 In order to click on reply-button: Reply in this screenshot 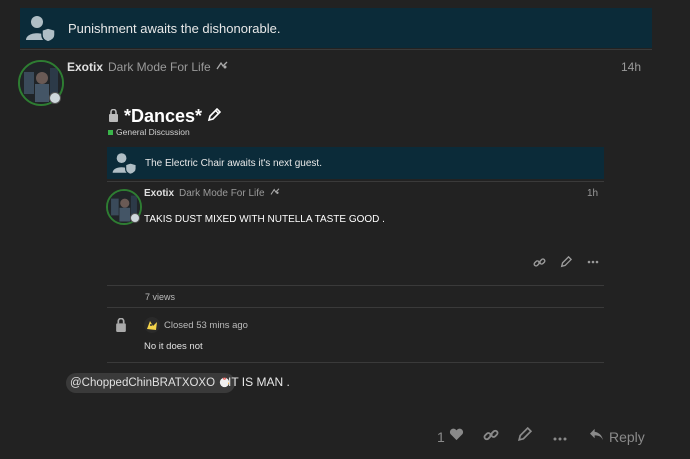, I will do `click(617, 437)`.